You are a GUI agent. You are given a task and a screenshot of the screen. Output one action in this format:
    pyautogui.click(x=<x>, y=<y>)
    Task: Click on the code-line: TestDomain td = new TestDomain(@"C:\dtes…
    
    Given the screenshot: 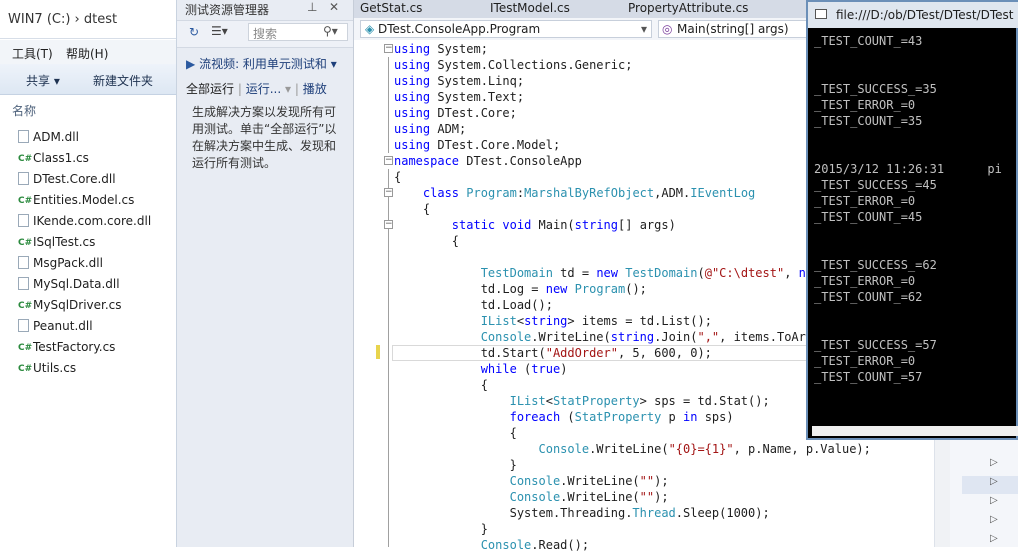 What is the action you would take?
    pyautogui.click(x=654, y=273)
    